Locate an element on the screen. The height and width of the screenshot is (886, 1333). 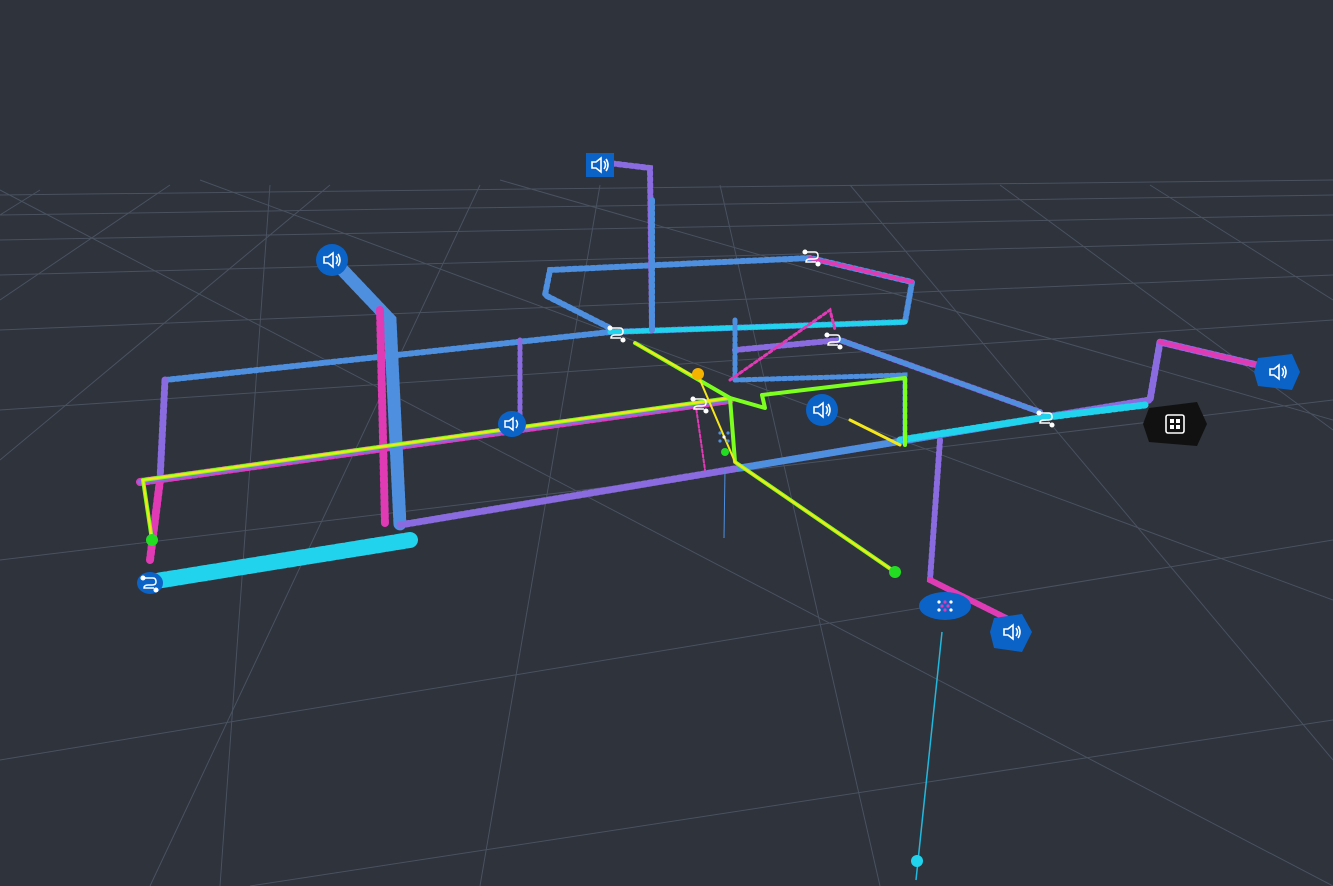
grid-menu-node is located at coordinates (1175, 424).